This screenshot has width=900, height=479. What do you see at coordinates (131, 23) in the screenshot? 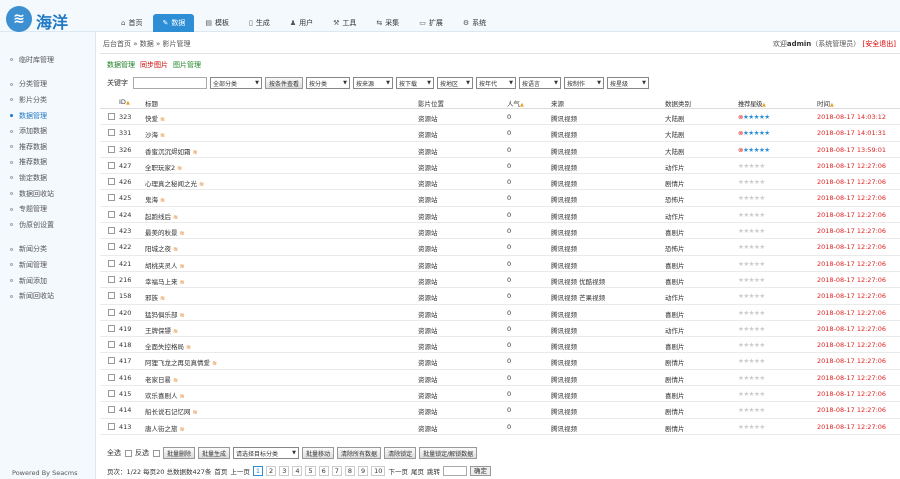
I see `nav-tab-0: ⌂ 首页` at bounding box center [131, 23].